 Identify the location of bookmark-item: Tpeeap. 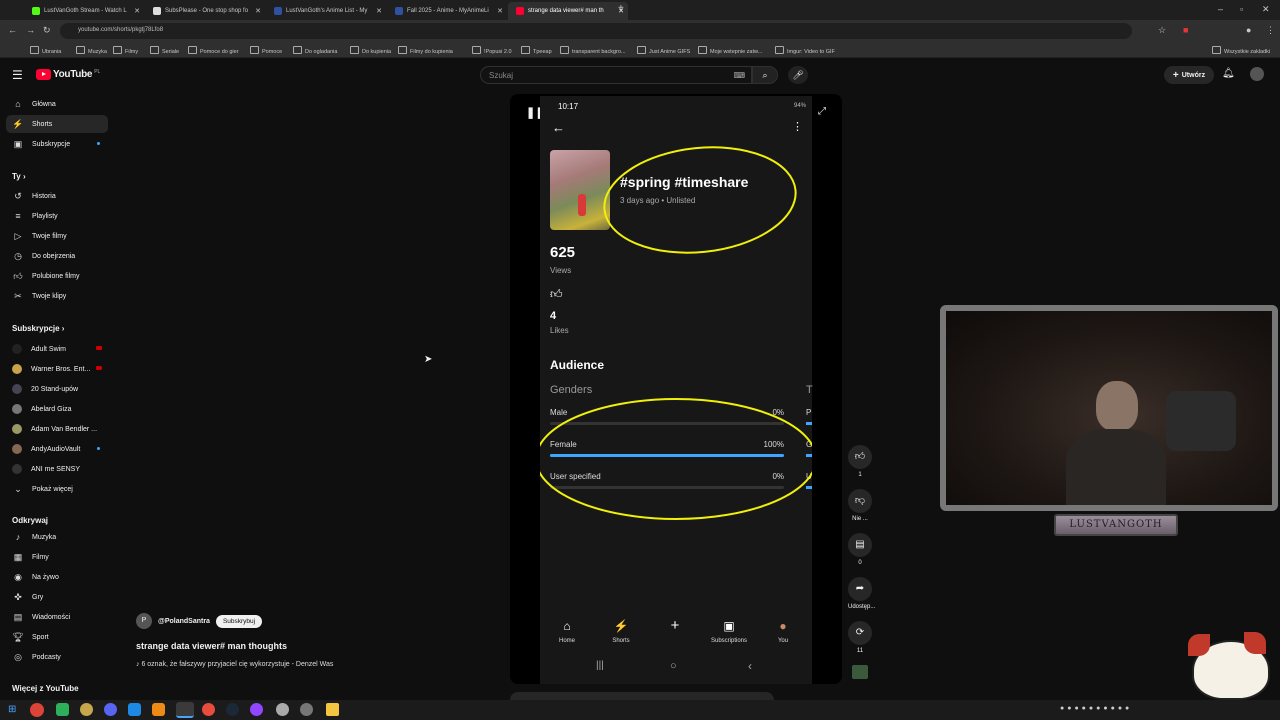
(536, 50).